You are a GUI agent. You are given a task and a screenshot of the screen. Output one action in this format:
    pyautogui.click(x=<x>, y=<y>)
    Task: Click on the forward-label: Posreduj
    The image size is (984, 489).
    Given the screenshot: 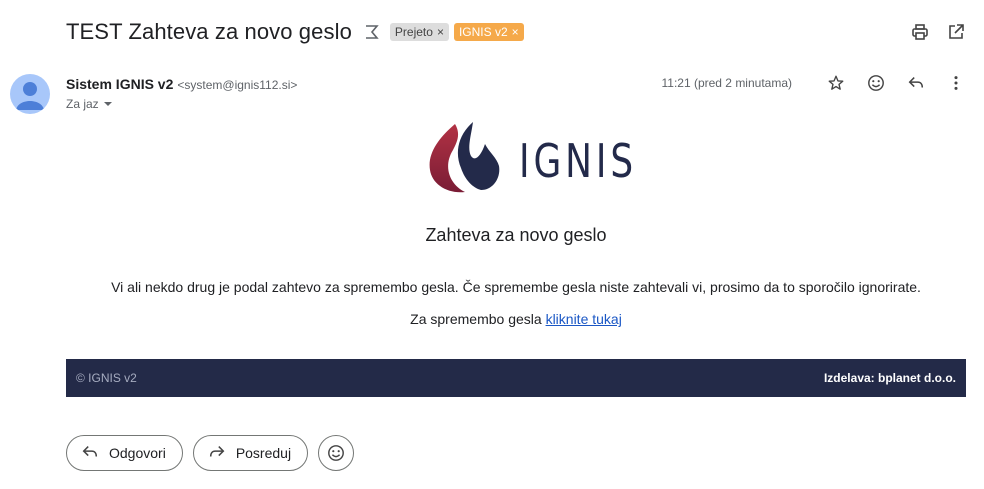 What is the action you would take?
    pyautogui.click(x=263, y=453)
    